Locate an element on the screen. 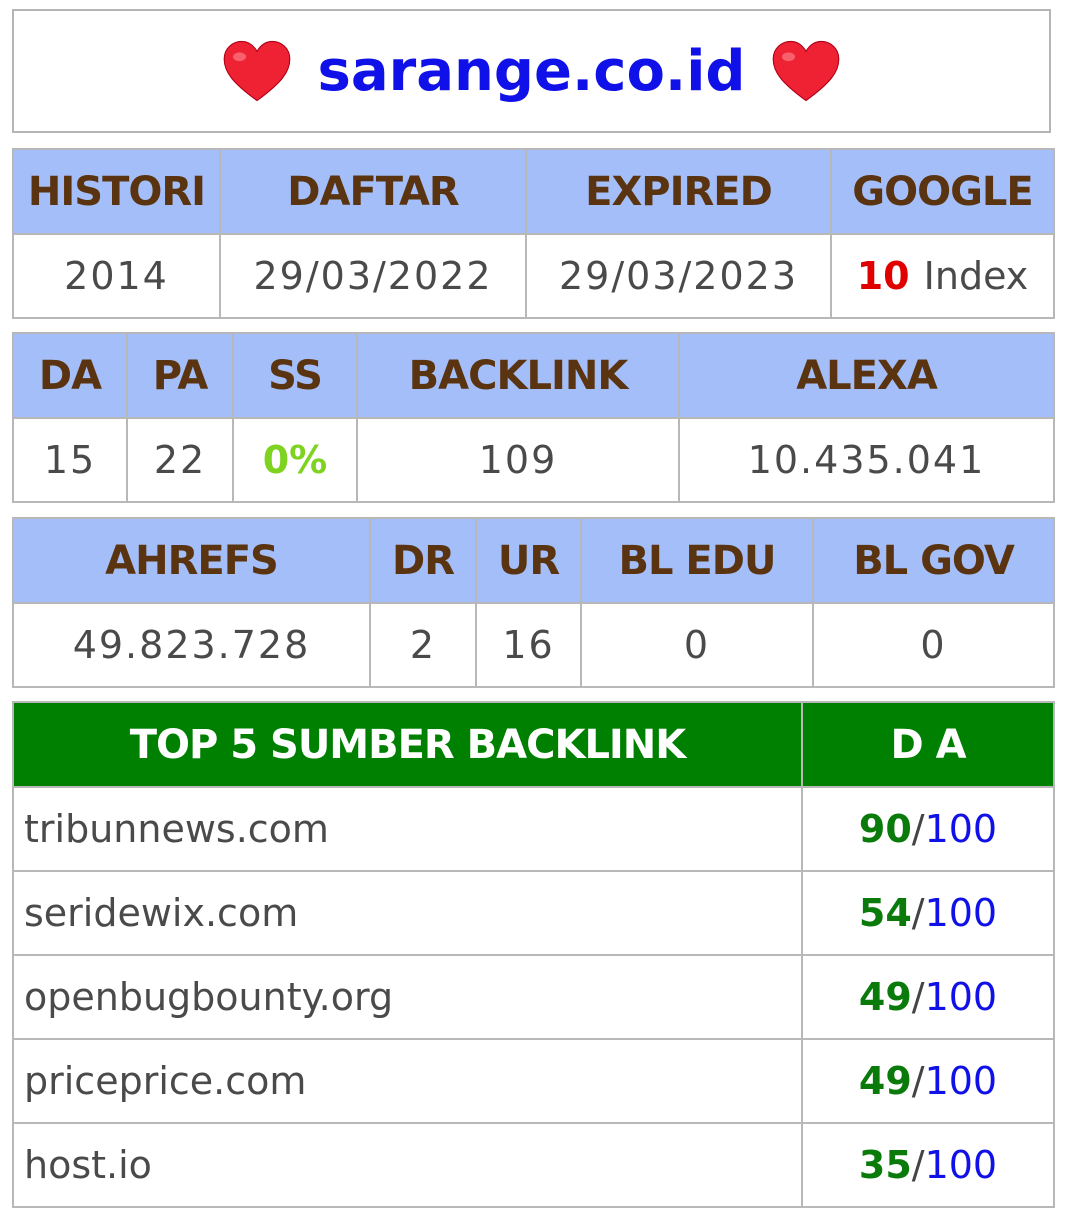 This screenshot has width=1065, height=1220. google-index-count: 10 is located at coordinates (883, 276).